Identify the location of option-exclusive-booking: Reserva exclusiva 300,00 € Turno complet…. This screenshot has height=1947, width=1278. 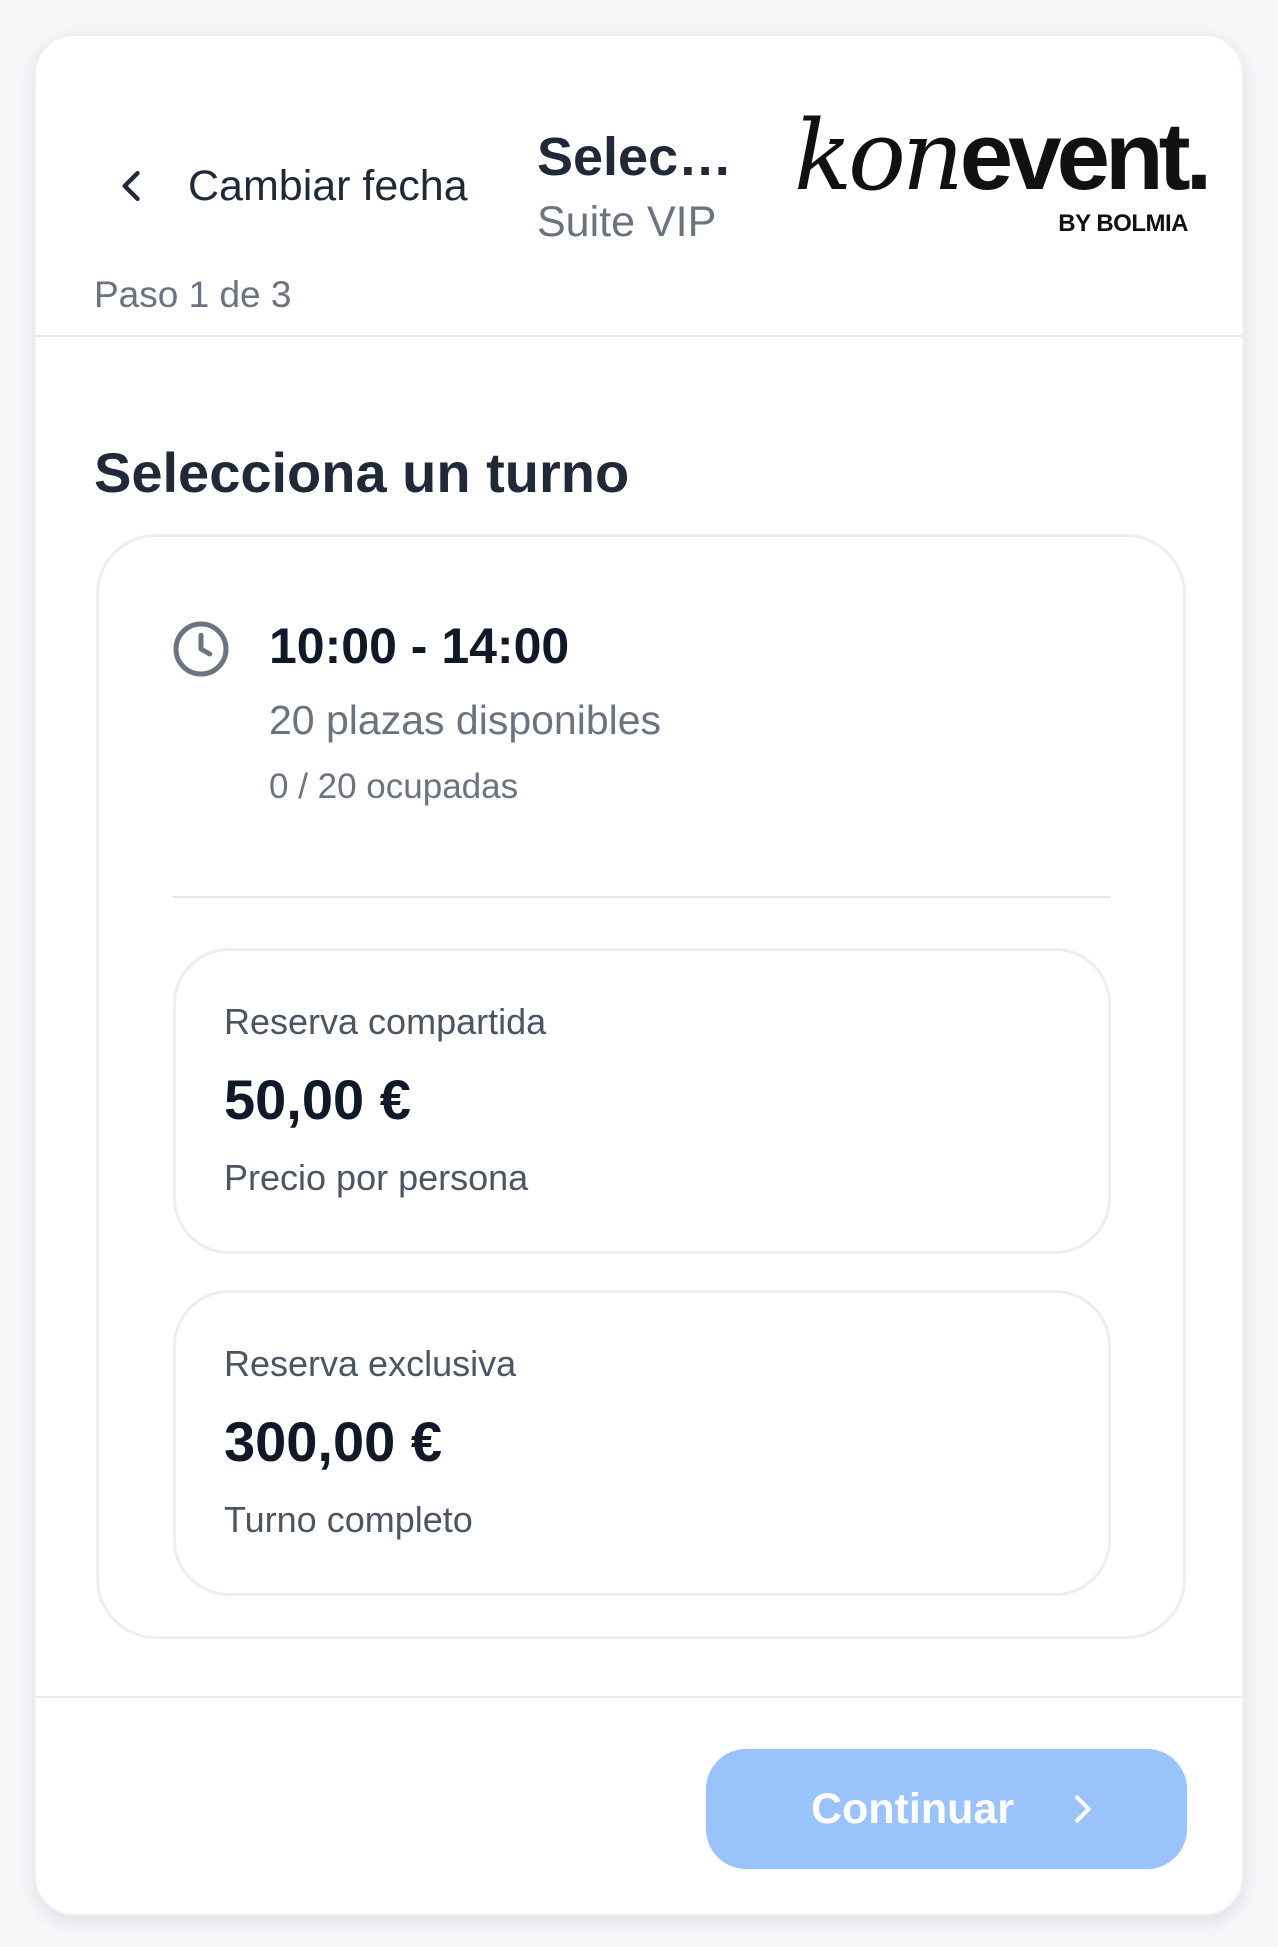
(642, 1443).